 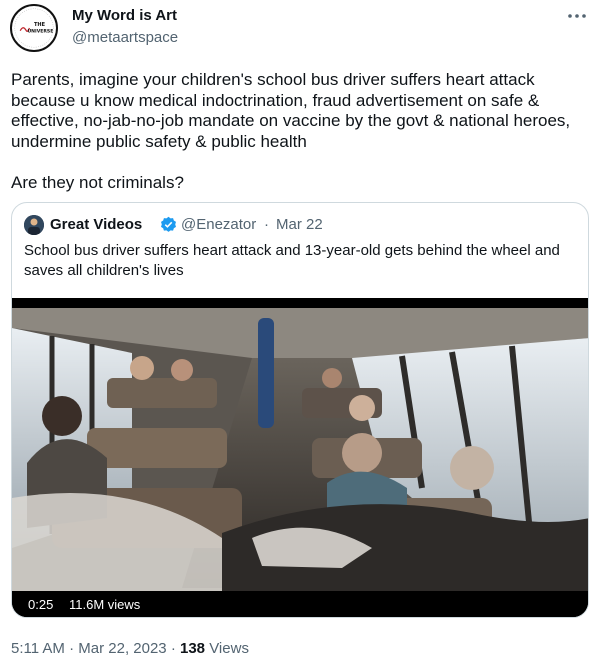 What do you see at coordinates (41, 605) in the screenshot?
I see `video-duration-badge: 0:25` at bounding box center [41, 605].